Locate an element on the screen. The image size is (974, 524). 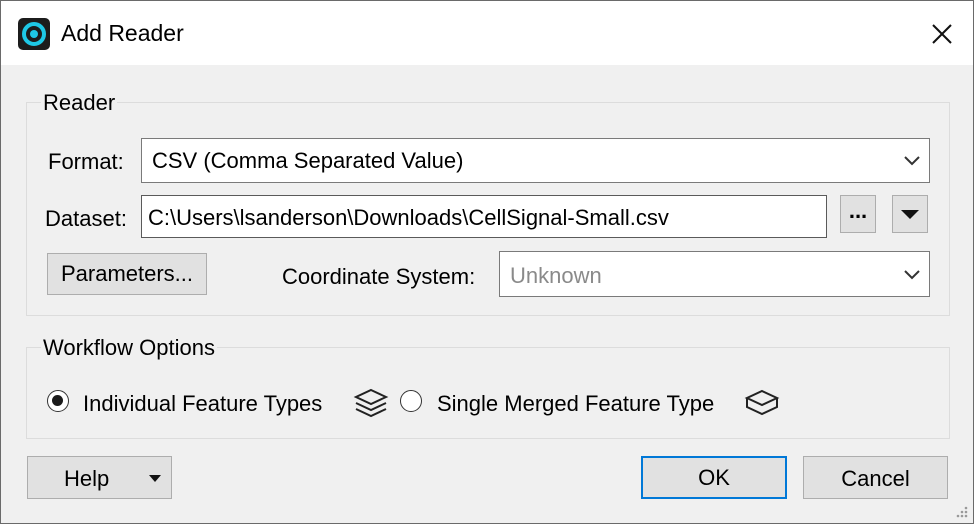
dataset-label: Dataset: is located at coordinates (86, 218).